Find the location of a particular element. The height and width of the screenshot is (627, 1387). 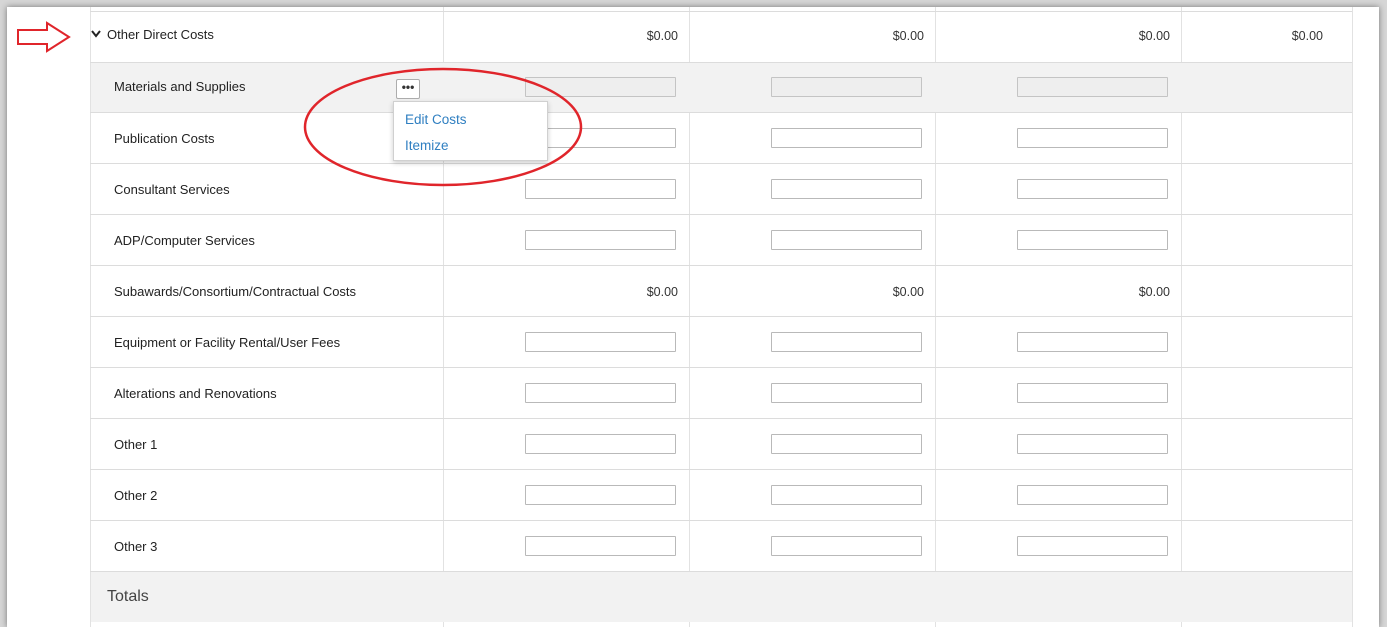

annotation-ellipse is located at coordinates (443, 127).